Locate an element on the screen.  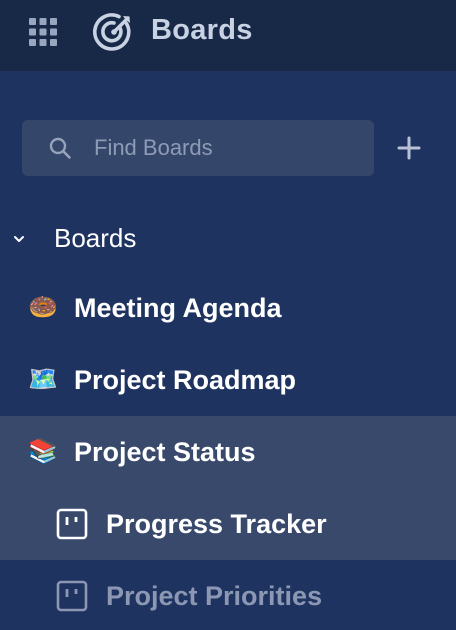
board-item-label: Project Roadmap is located at coordinates (185, 380).